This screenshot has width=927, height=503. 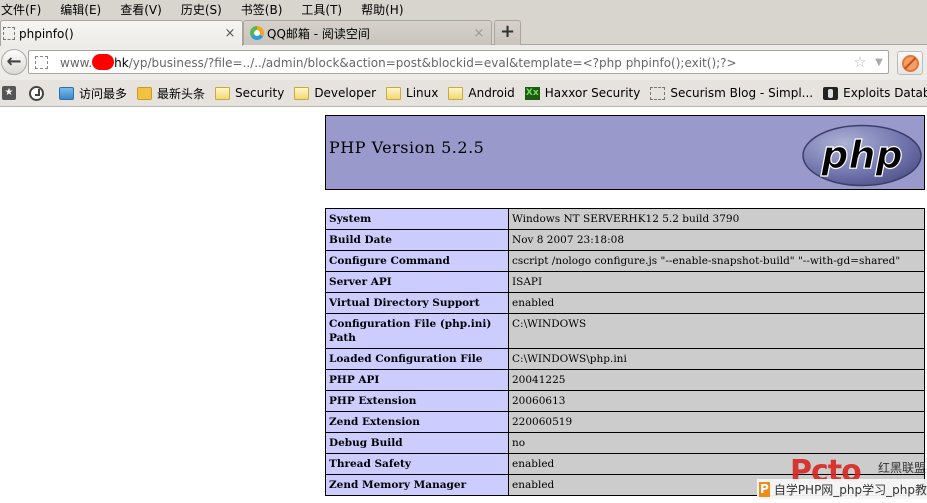 What do you see at coordinates (592, 93) in the screenshot?
I see `bookmark-label: Haxxor Security` at bounding box center [592, 93].